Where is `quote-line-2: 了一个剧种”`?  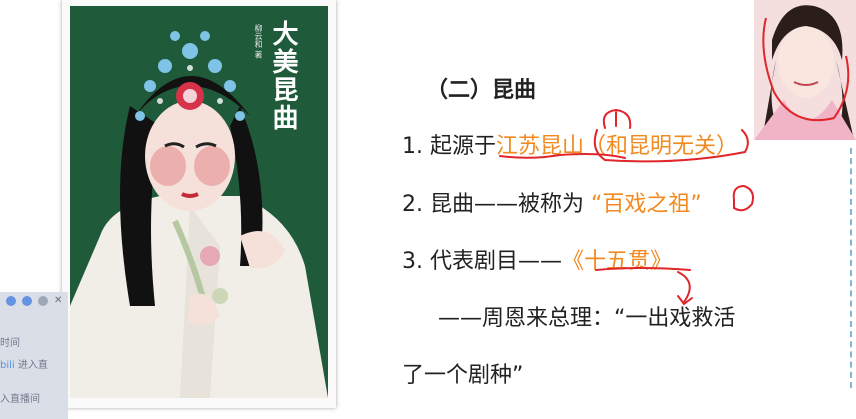
quote-line-2: 了一个剧种” is located at coordinates (463, 375).